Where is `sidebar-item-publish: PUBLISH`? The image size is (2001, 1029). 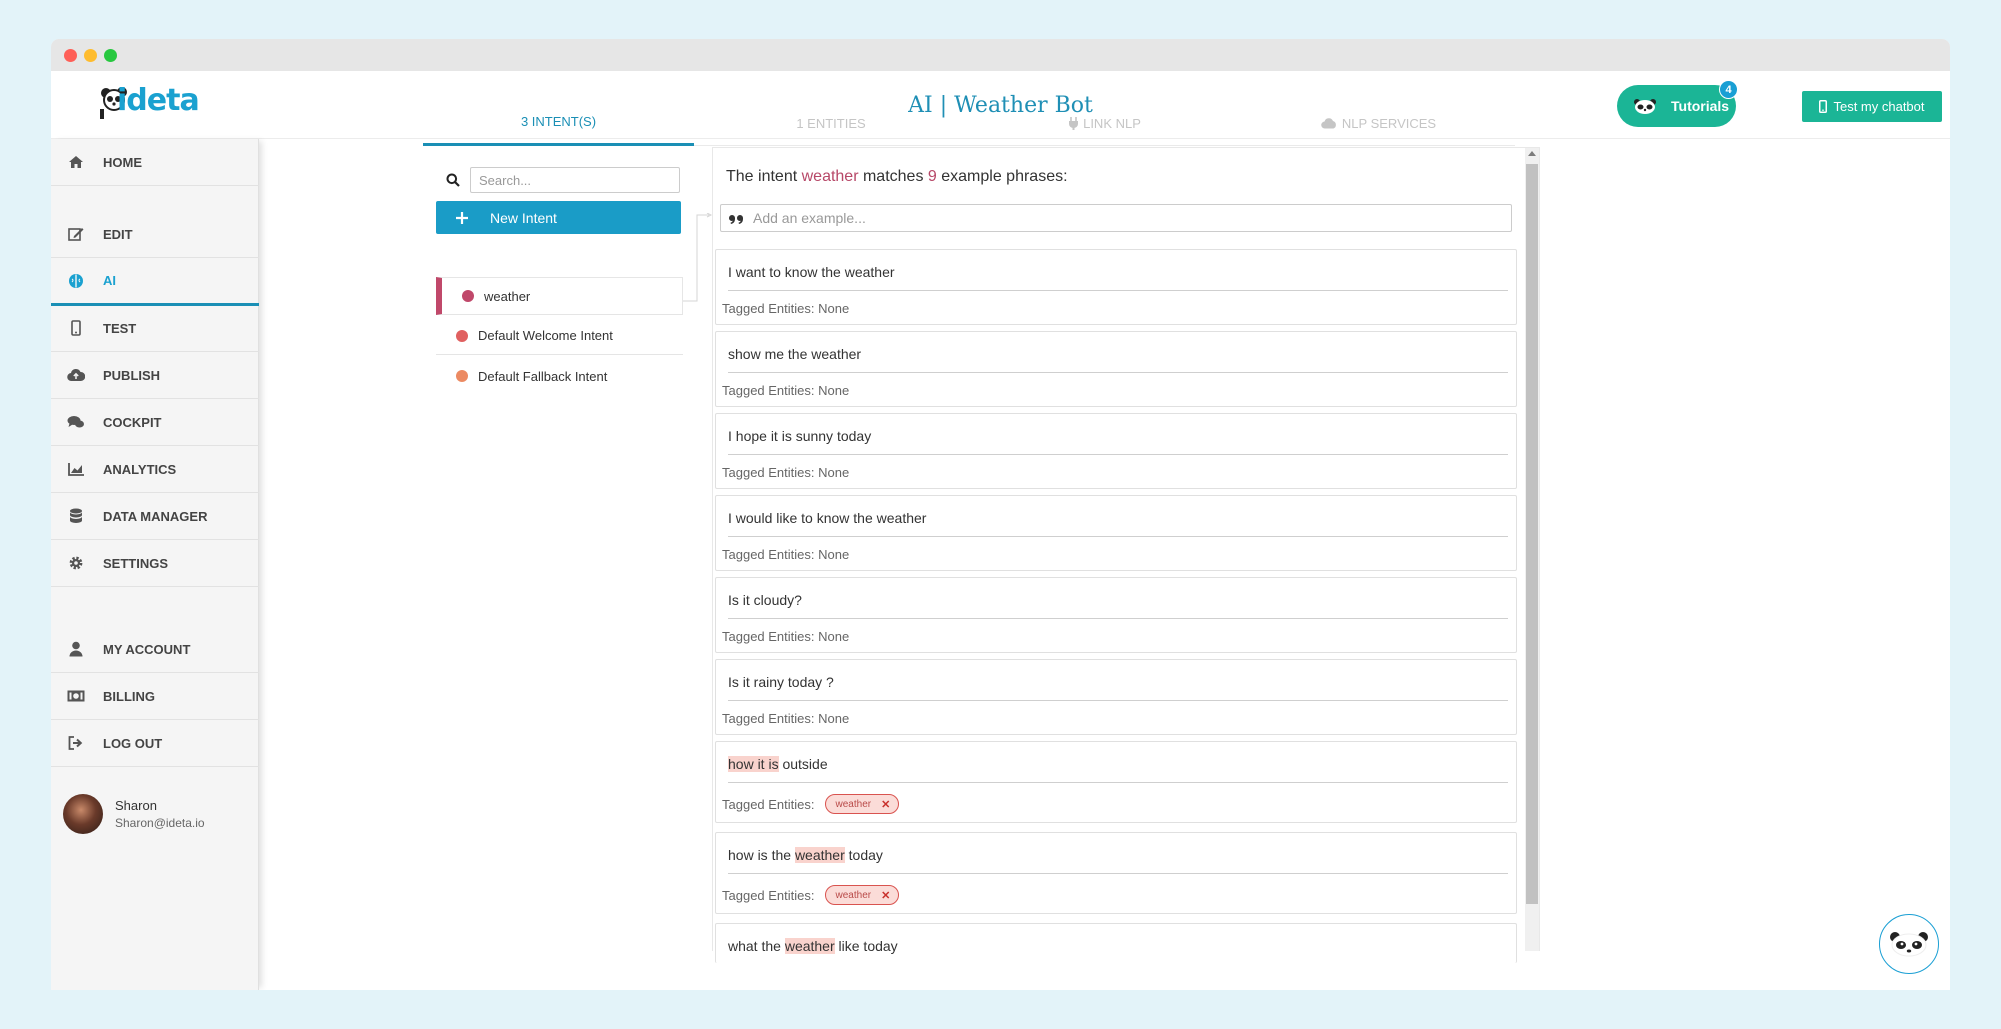
sidebar-item-publish: PUBLISH is located at coordinates (155, 375).